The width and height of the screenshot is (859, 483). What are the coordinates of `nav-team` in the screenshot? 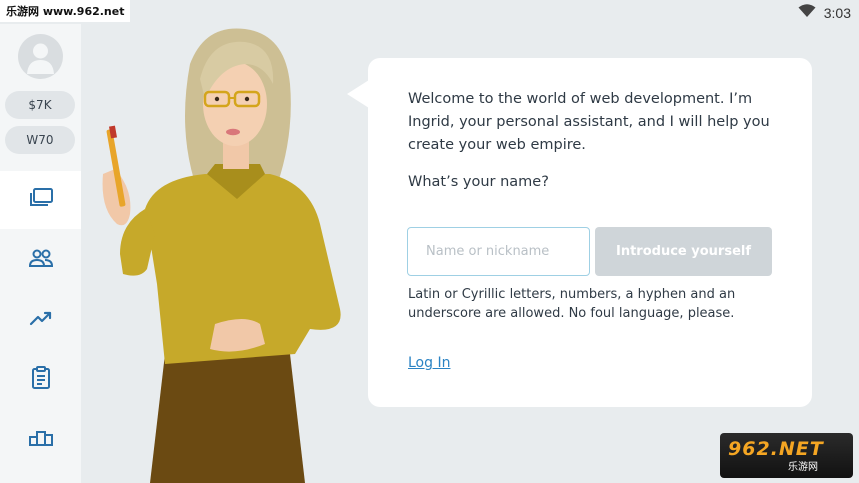 It's located at (40, 260).